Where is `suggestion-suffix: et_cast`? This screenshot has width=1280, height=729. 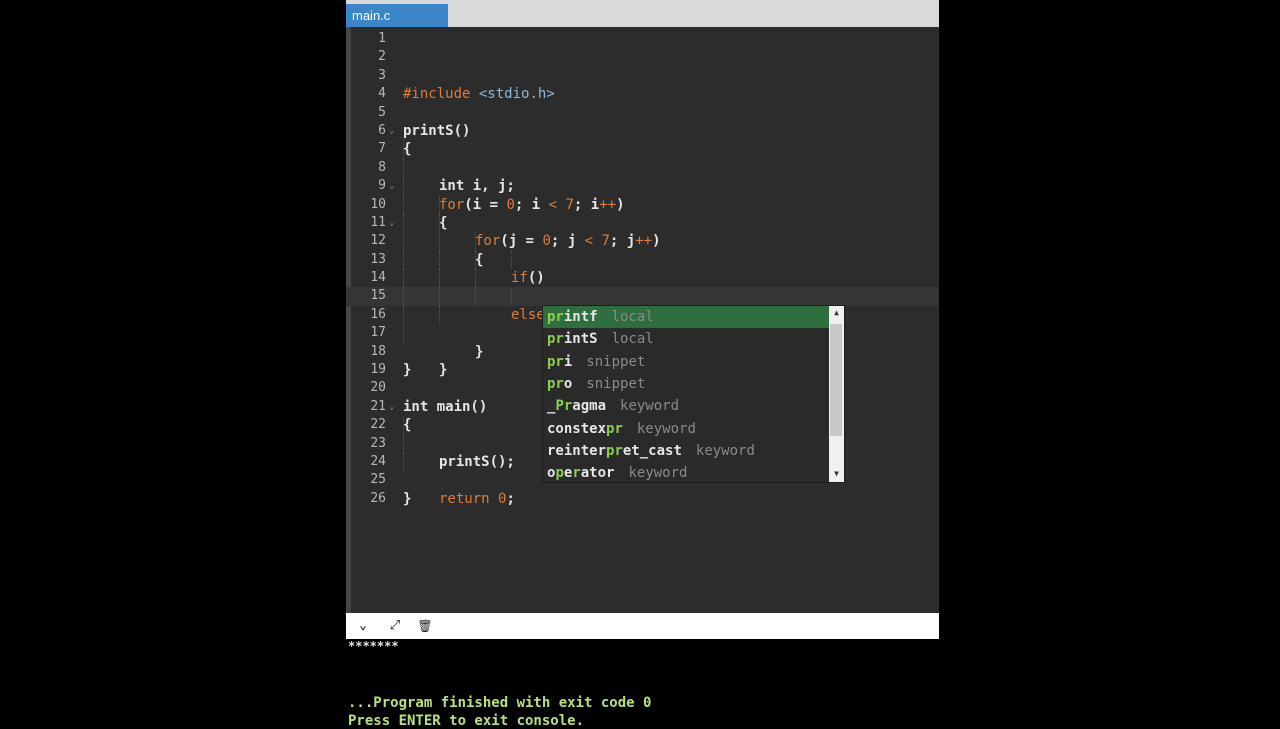 suggestion-suffix: et_cast is located at coordinates (652, 450).